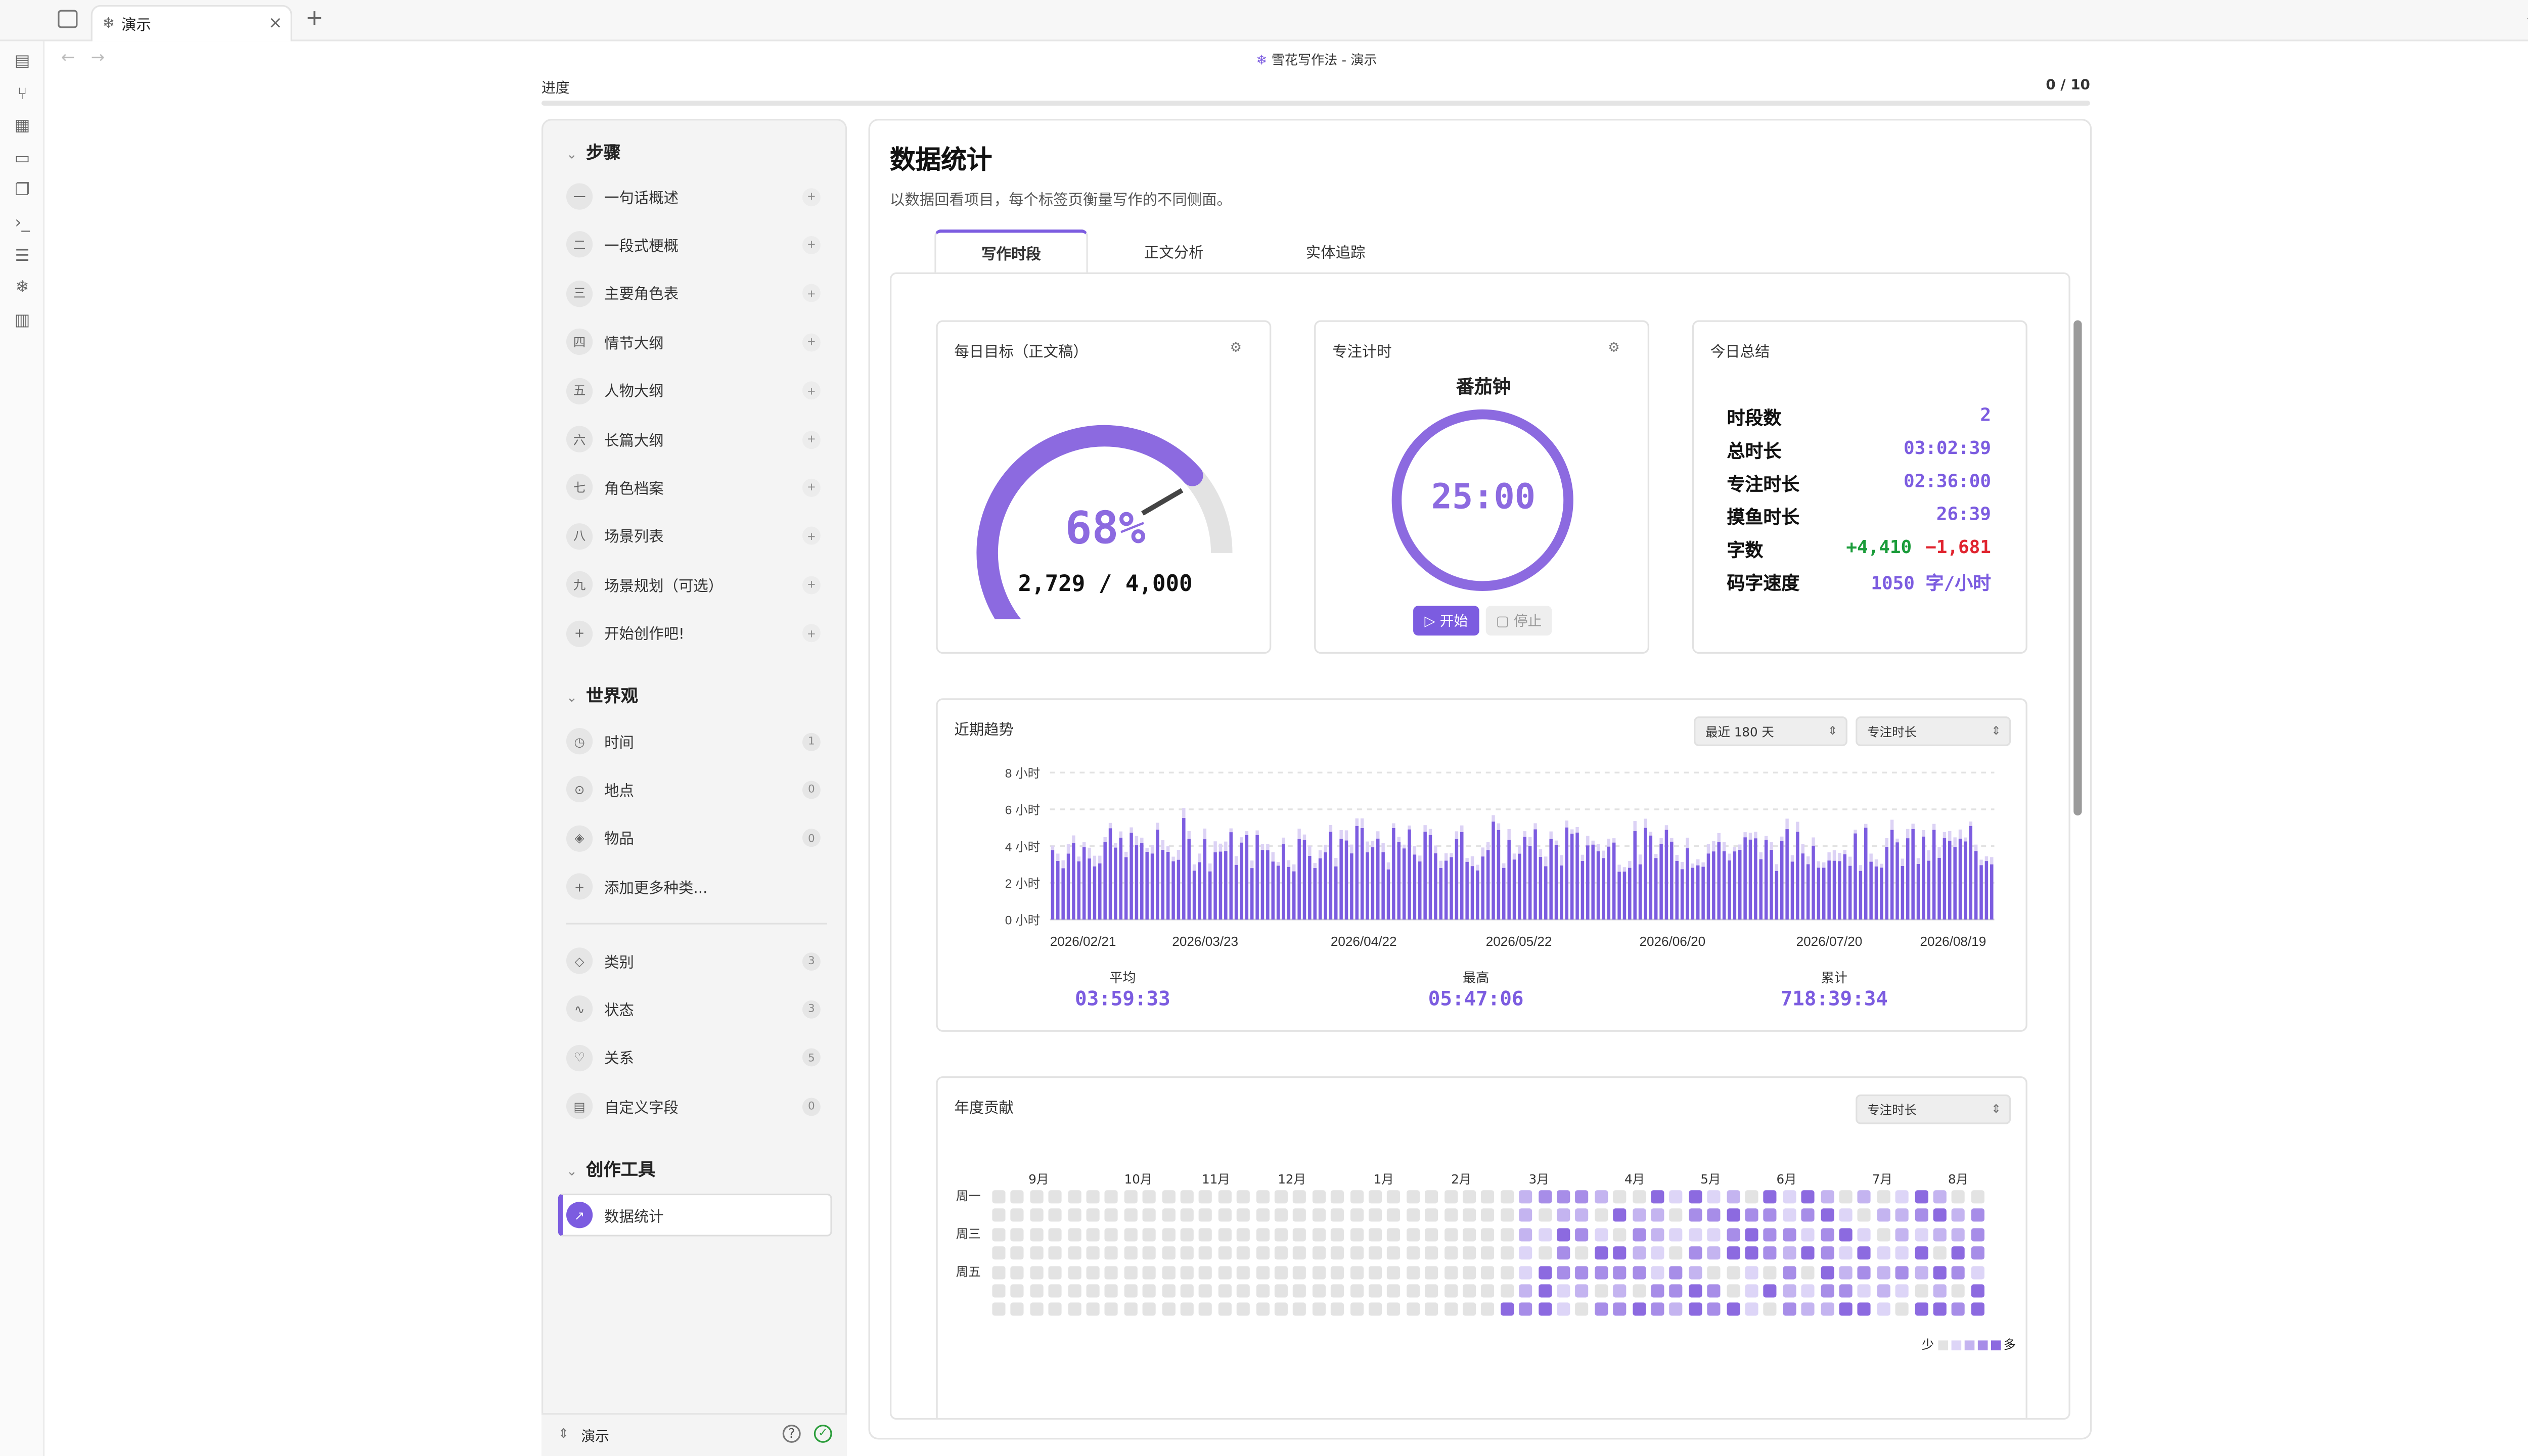 Image resolution: width=2528 pixels, height=1456 pixels. Describe the element at coordinates (697, 196) in the screenshot. I see `sidebar-item-steps-0: 一一句话概述 +` at that location.